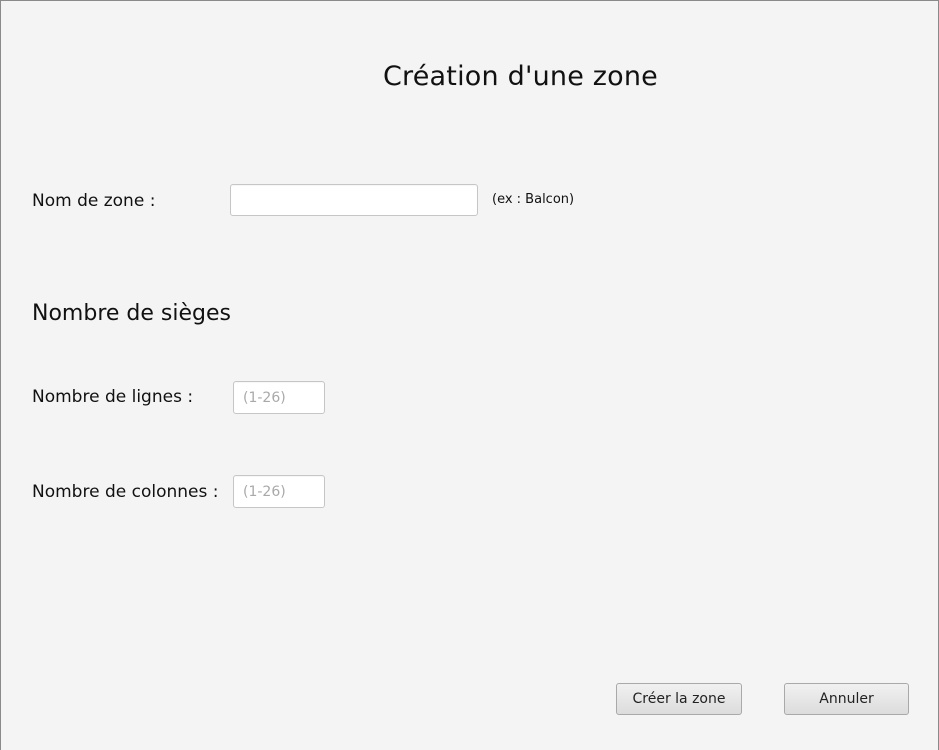 Image resolution: width=939 pixels, height=750 pixels. Describe the element at coordinates (354, 200) in the screenshot. I see `zone-name-input` at that location.